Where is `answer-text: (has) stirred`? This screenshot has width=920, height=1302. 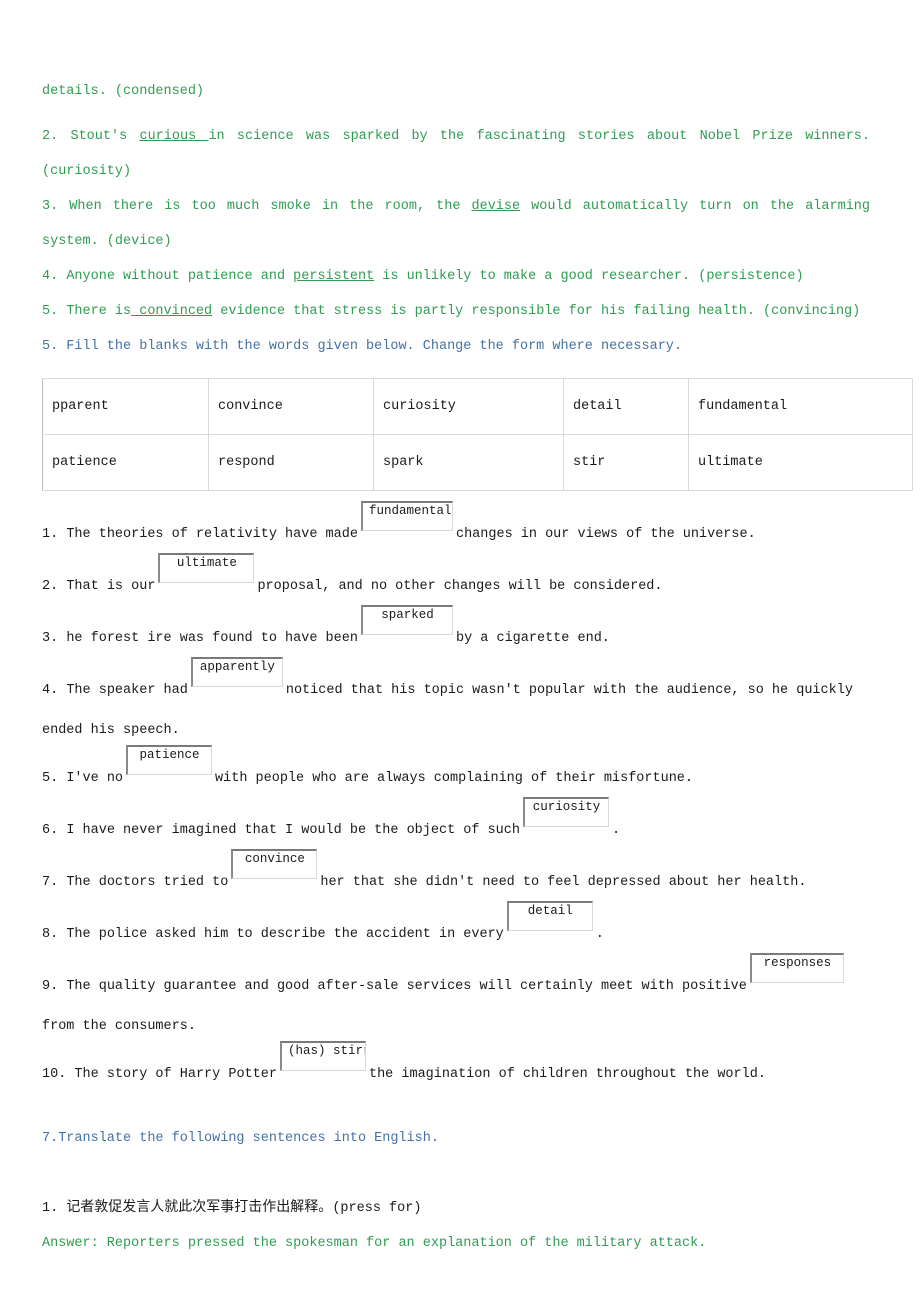
answer-text: (has) stirred is located at coordinates (326, 1051).